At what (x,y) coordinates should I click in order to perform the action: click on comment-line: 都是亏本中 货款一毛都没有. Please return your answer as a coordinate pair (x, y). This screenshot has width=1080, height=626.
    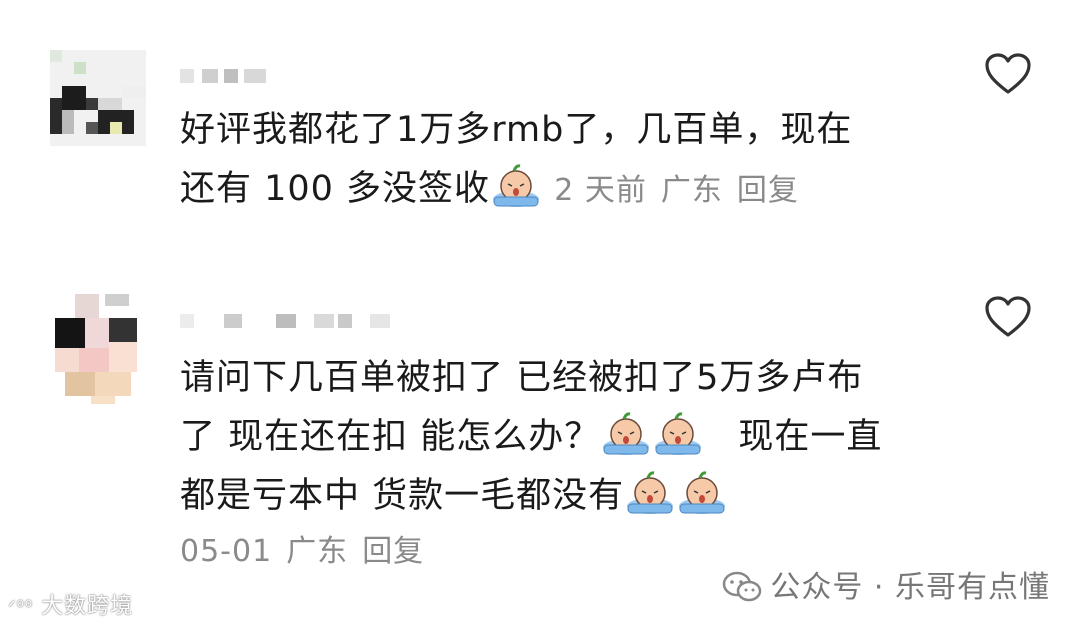
    Looking at the image, I should click on (560, 496).